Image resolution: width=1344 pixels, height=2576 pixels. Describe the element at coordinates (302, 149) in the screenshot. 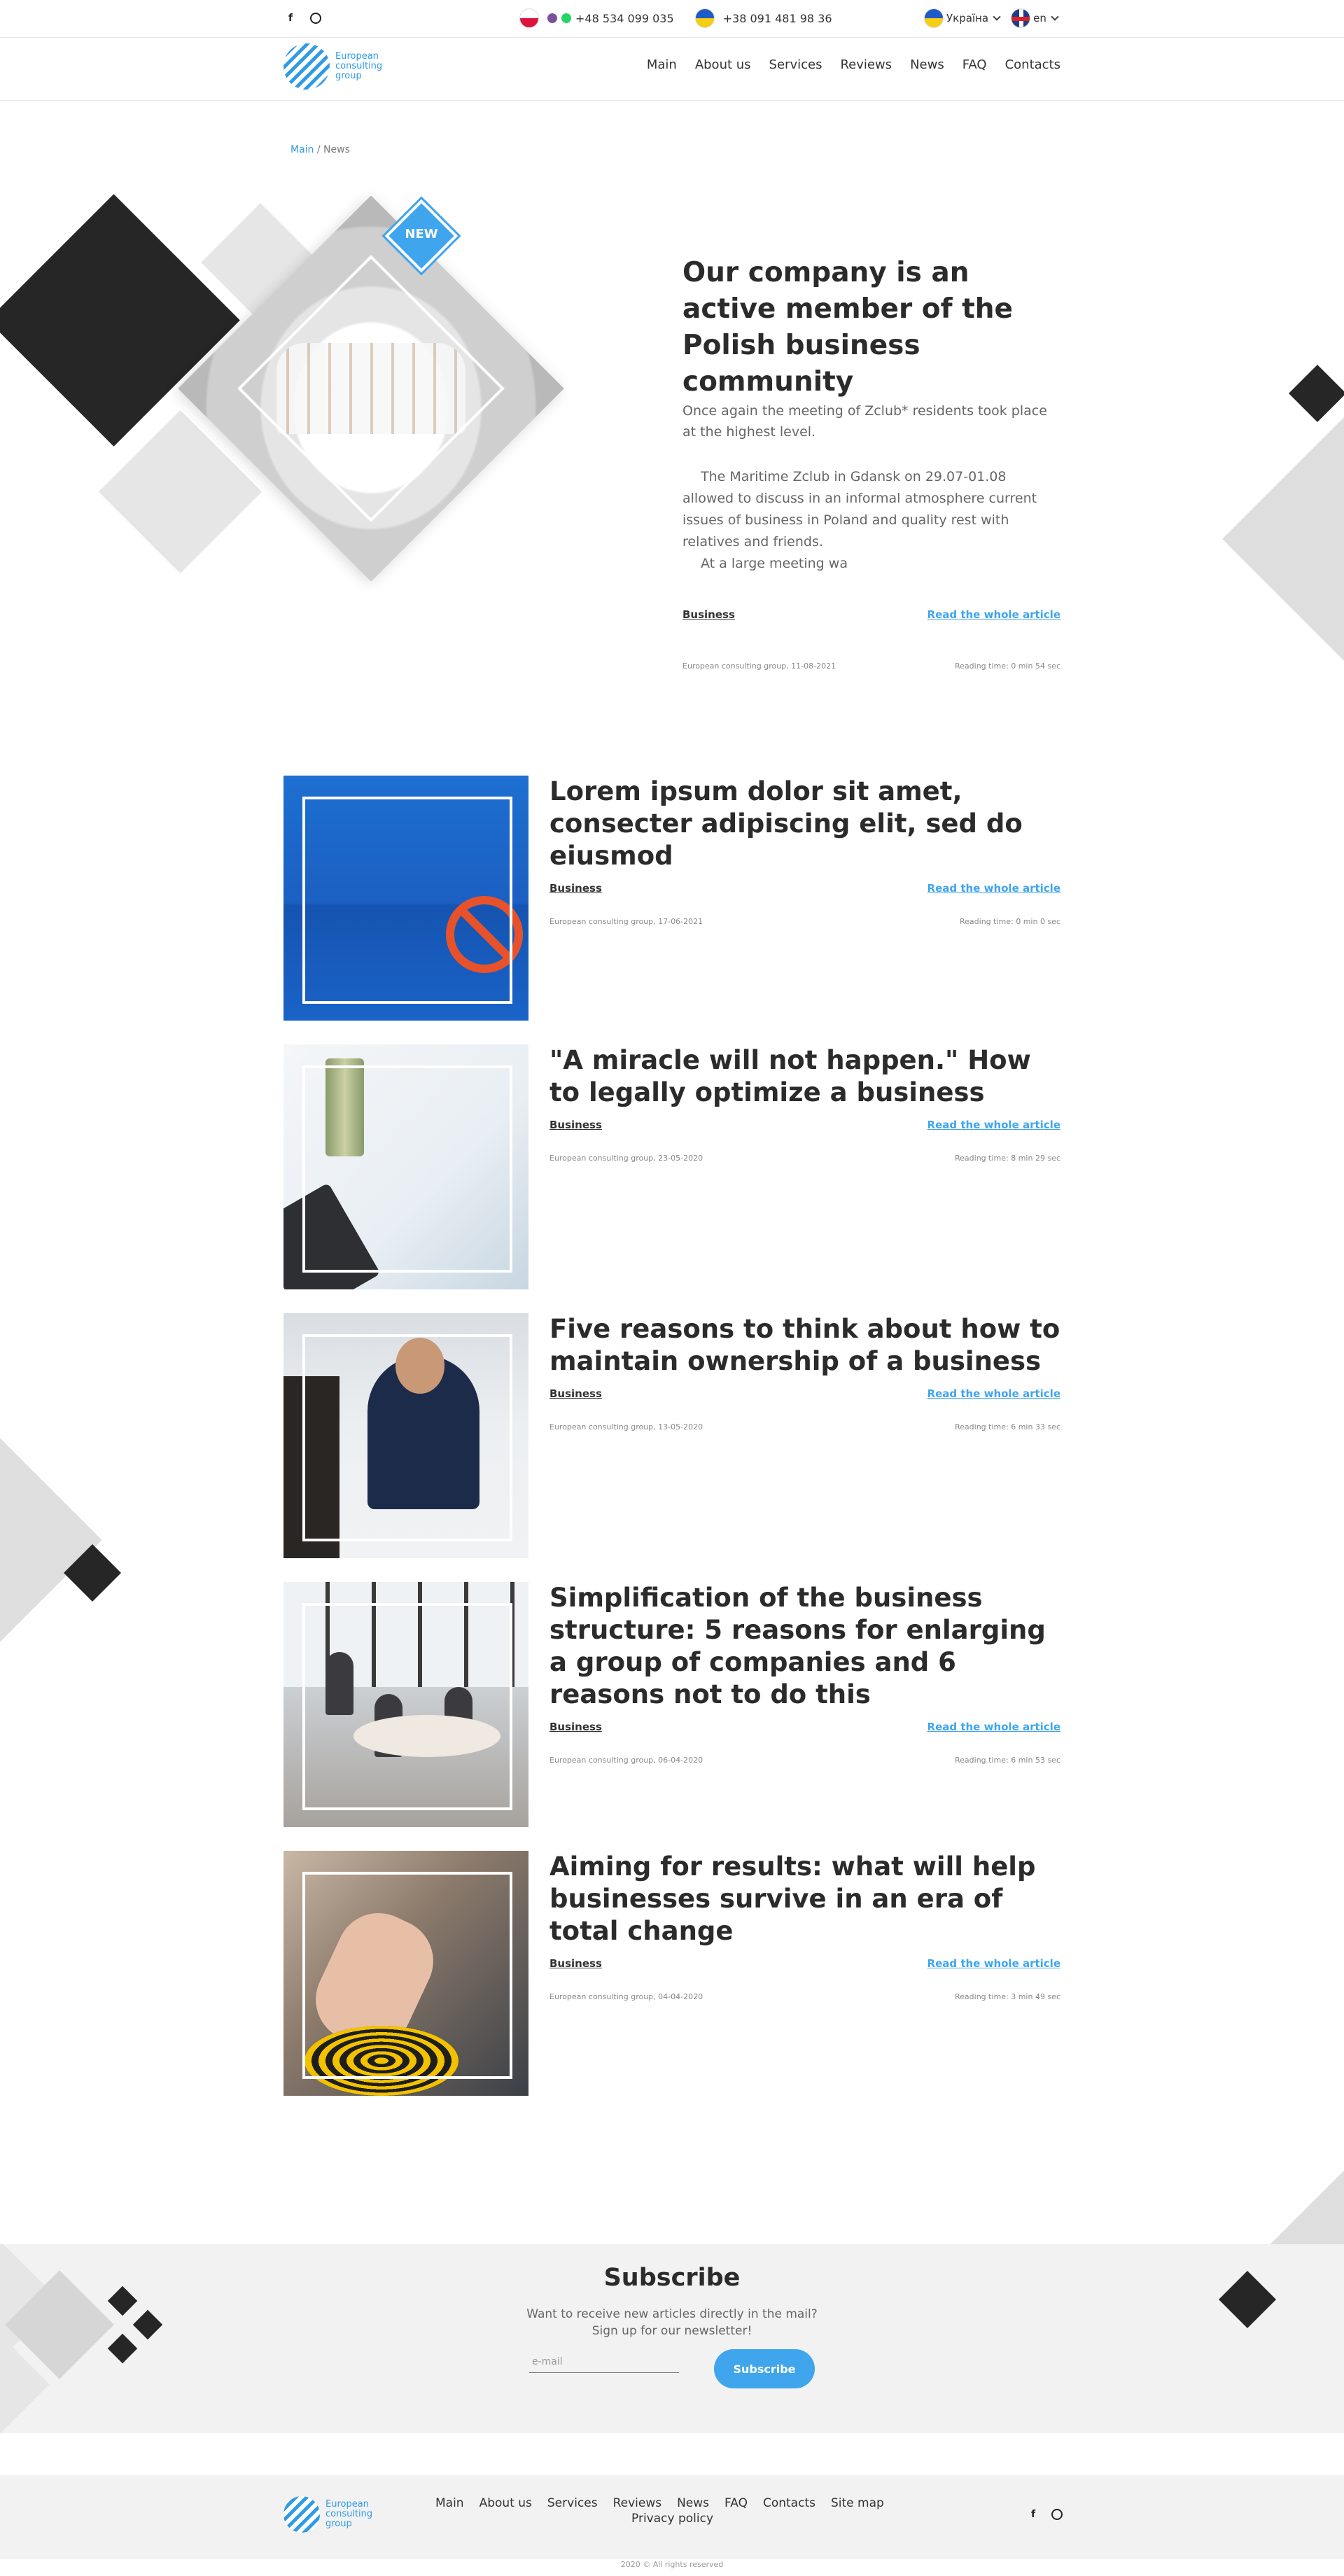

I see `breadcrumb-main: Main` at that location.